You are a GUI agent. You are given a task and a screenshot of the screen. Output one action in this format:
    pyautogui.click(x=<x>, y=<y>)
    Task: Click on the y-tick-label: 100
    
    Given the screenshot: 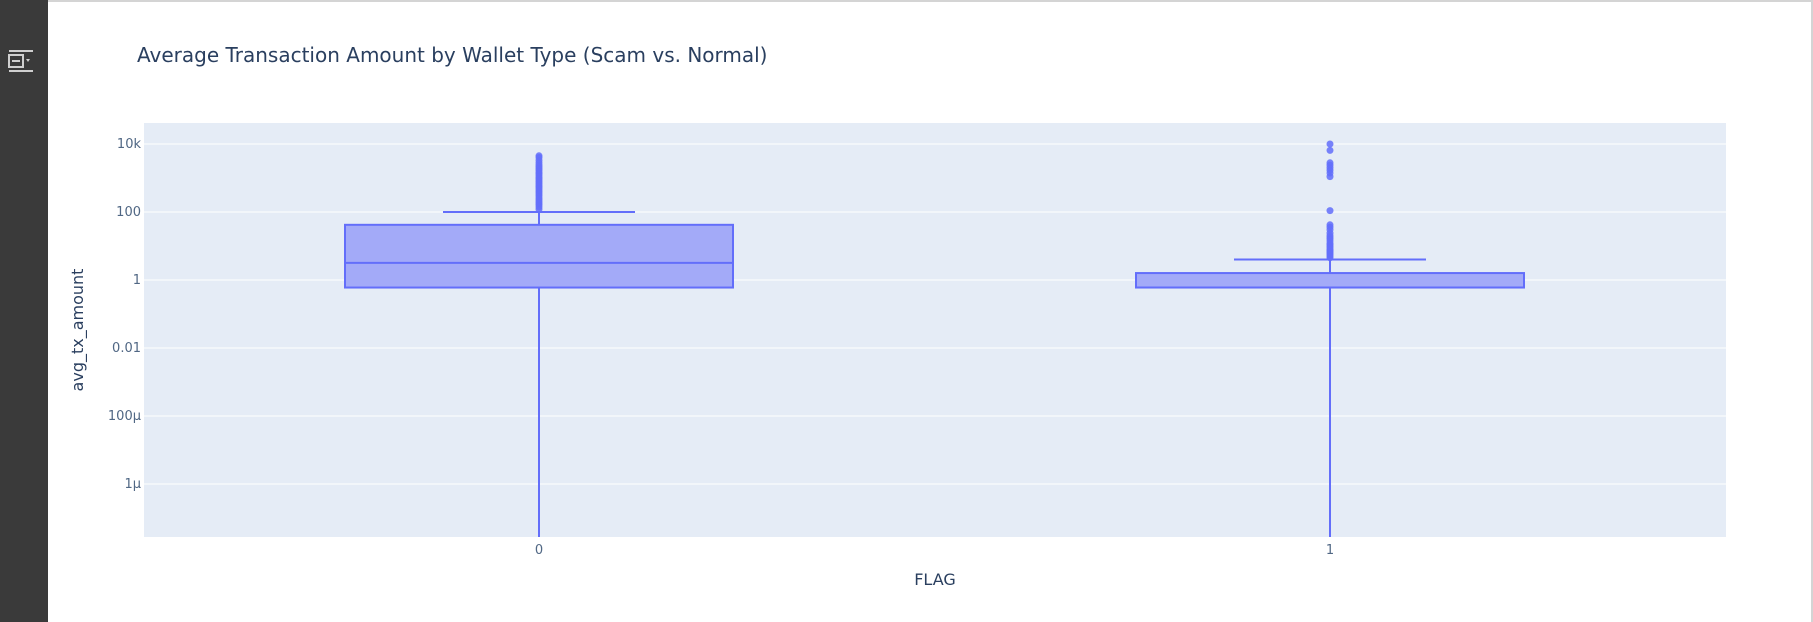 What is the action you would take?
    pyautogui.click(x=128, y=212)
    